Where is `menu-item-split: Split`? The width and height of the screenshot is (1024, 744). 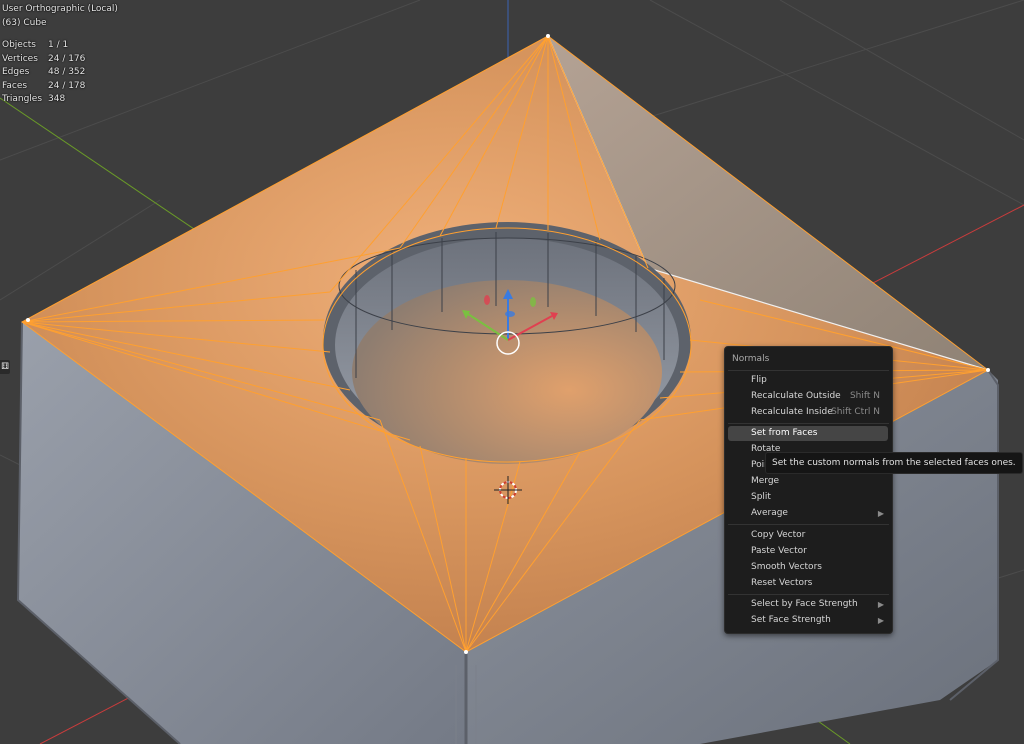
menu-item-split: Split is located at coordinates (808, 497).